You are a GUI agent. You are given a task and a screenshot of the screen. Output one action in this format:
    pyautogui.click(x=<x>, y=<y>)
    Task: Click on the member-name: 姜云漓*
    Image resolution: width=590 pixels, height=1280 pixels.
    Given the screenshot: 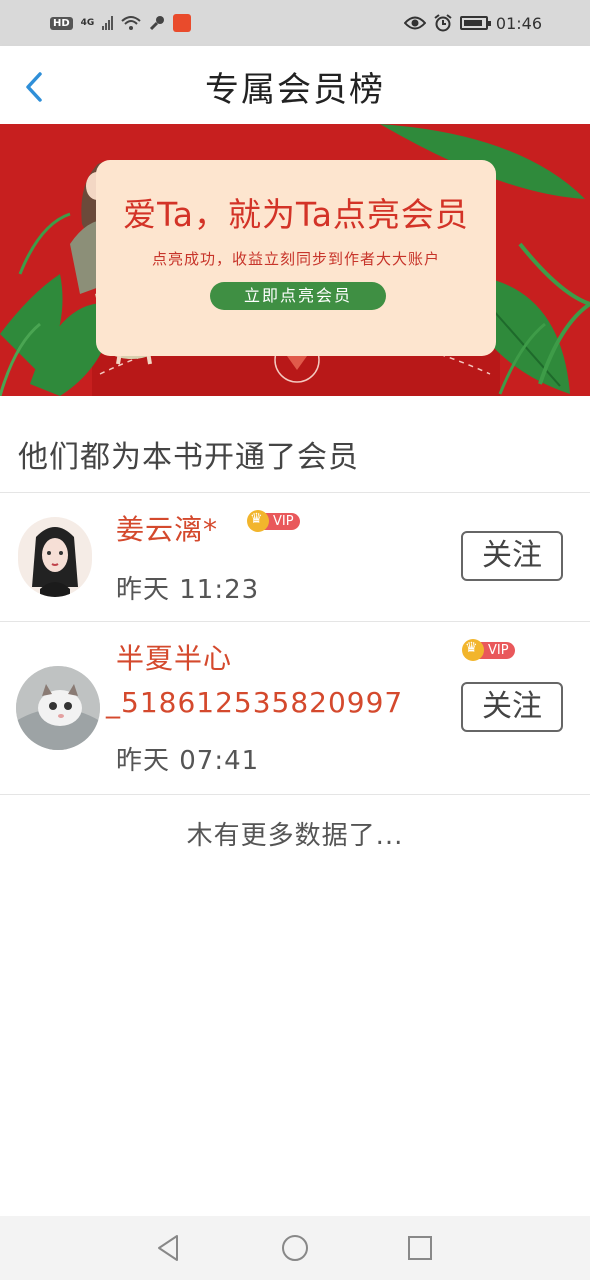 What is the action you would take?
    pyautogui.click(x=167, y=529)
    